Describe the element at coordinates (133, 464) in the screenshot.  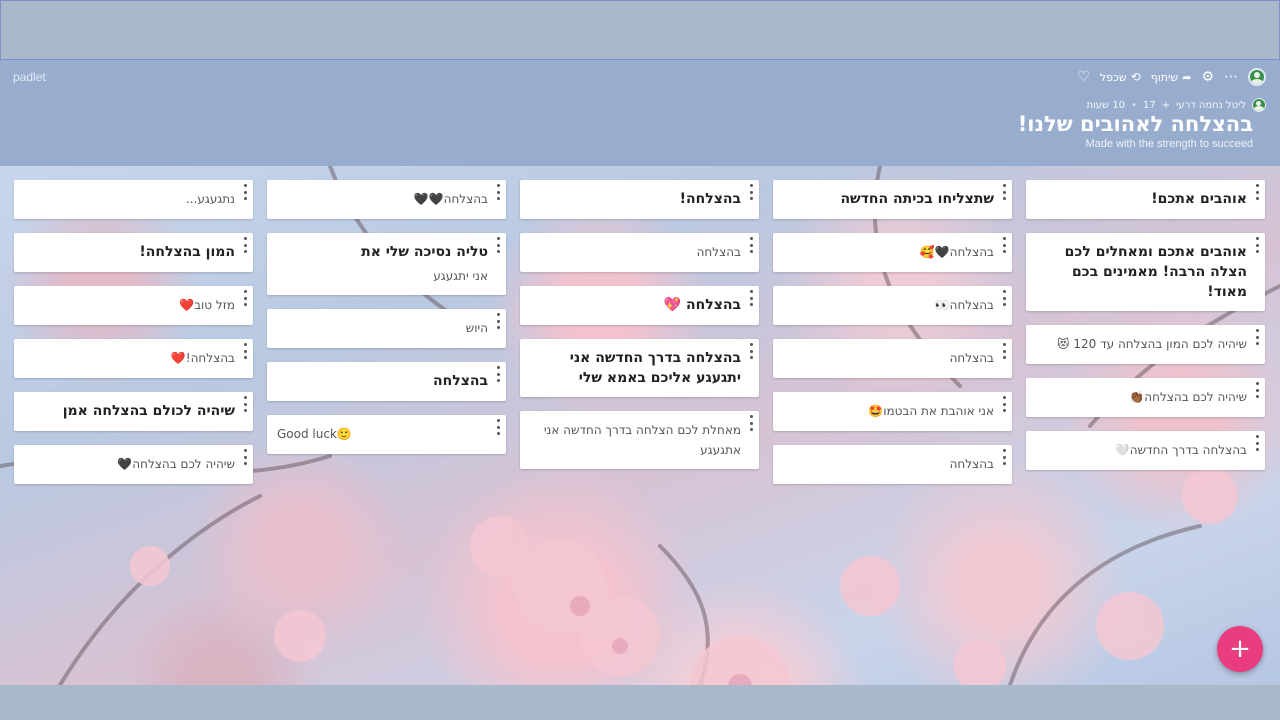
I see `post-card: שיהיה לכם בהצלחה🖤` at that location.